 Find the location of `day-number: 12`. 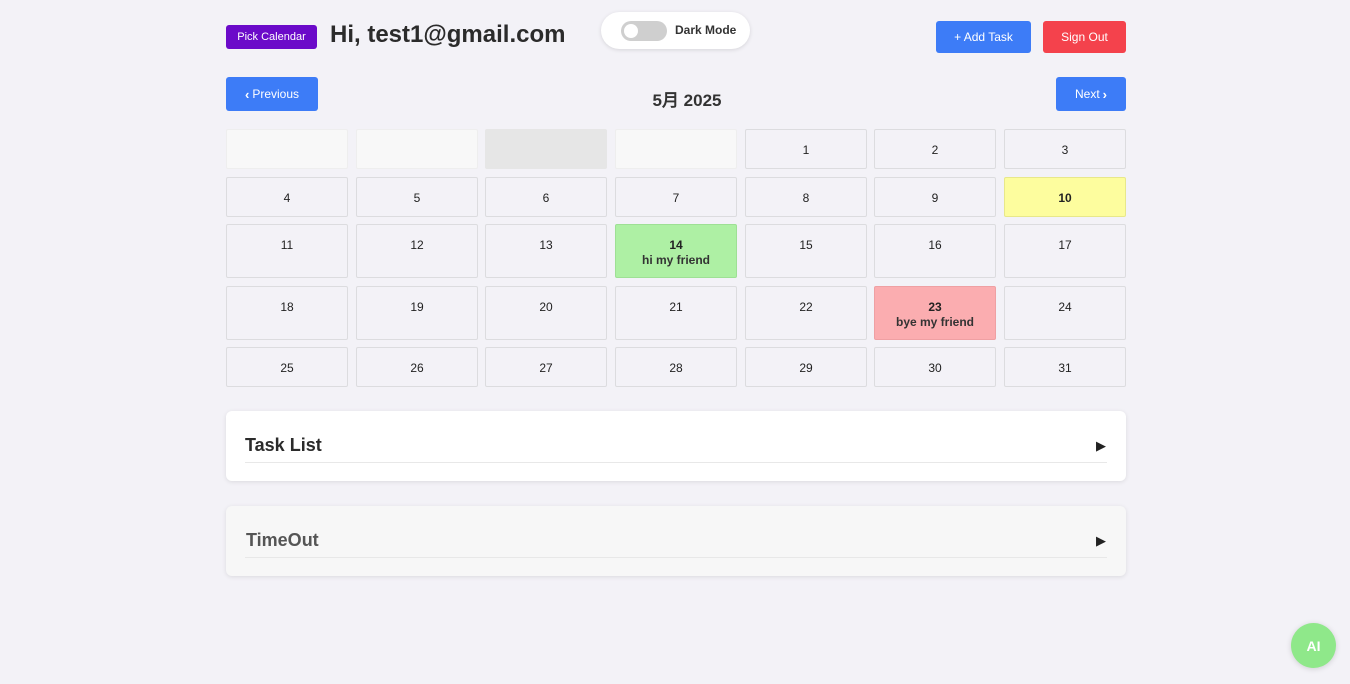

day-number: 12 is located at coordinates (417, 245).